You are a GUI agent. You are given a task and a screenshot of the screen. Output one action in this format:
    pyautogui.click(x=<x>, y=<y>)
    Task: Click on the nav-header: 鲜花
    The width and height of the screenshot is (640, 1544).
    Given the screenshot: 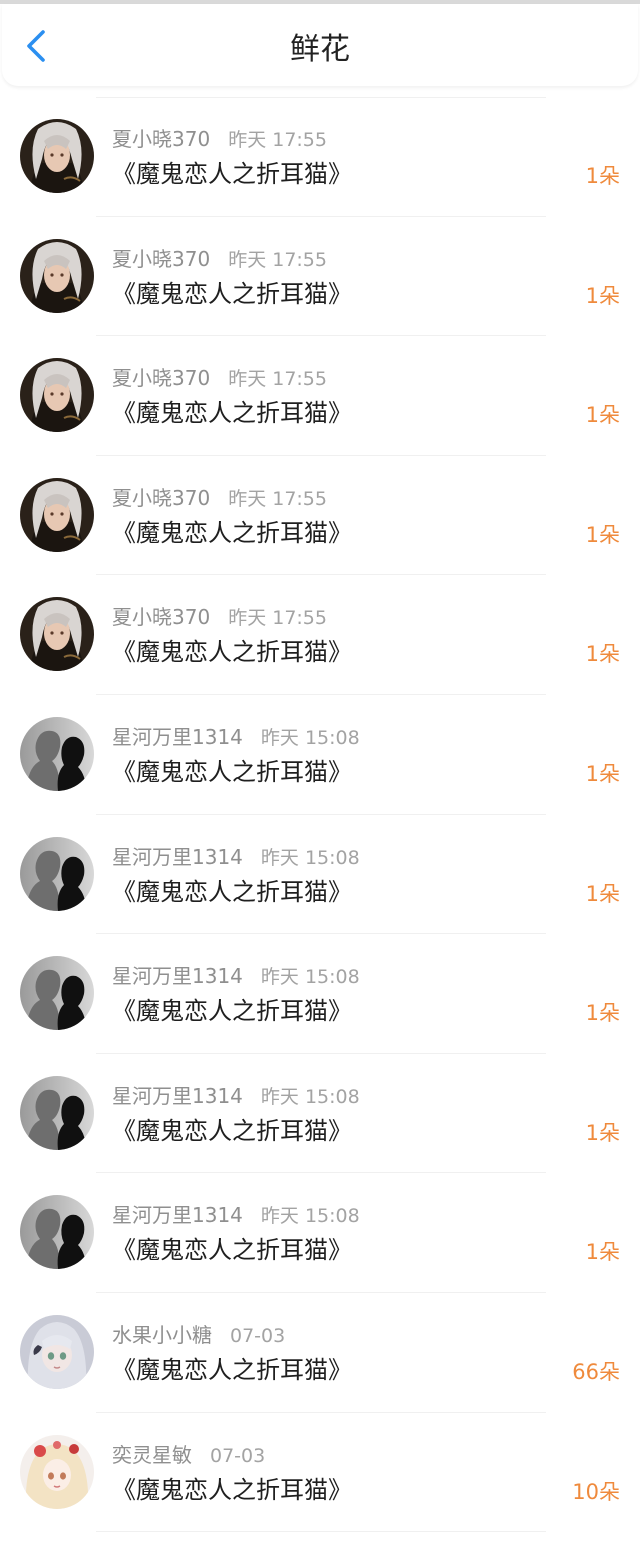 What is the action you would take?
    pyautogui.click(x=320, y=45)
    